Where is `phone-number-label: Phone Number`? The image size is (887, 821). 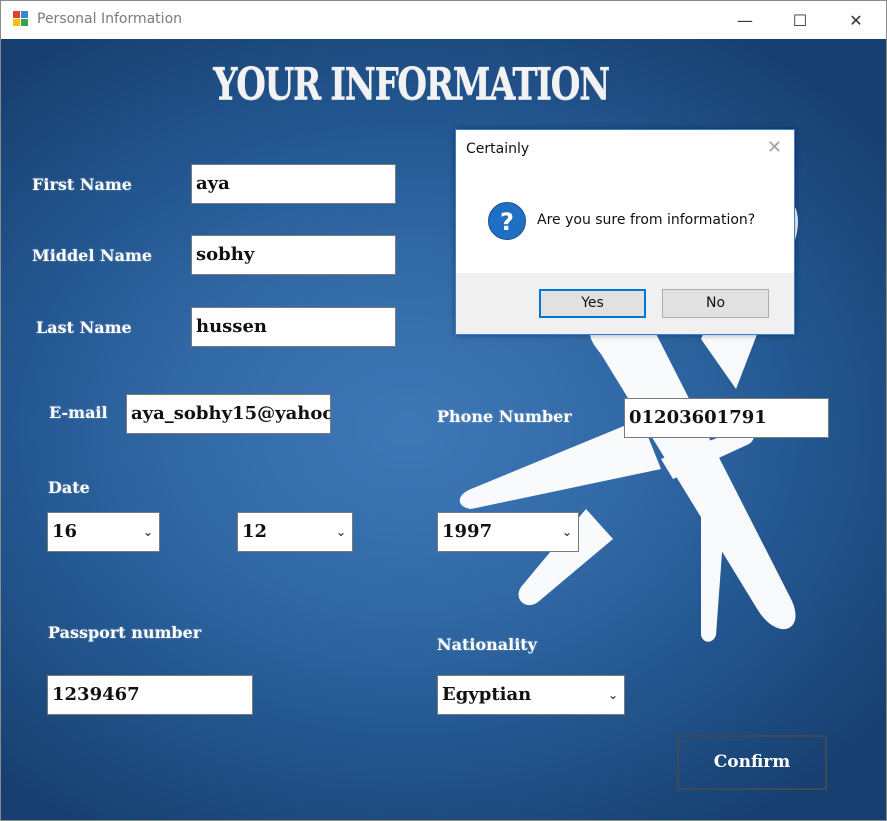 phone-number-label: Phone Number is located at coordinates (504, 416).